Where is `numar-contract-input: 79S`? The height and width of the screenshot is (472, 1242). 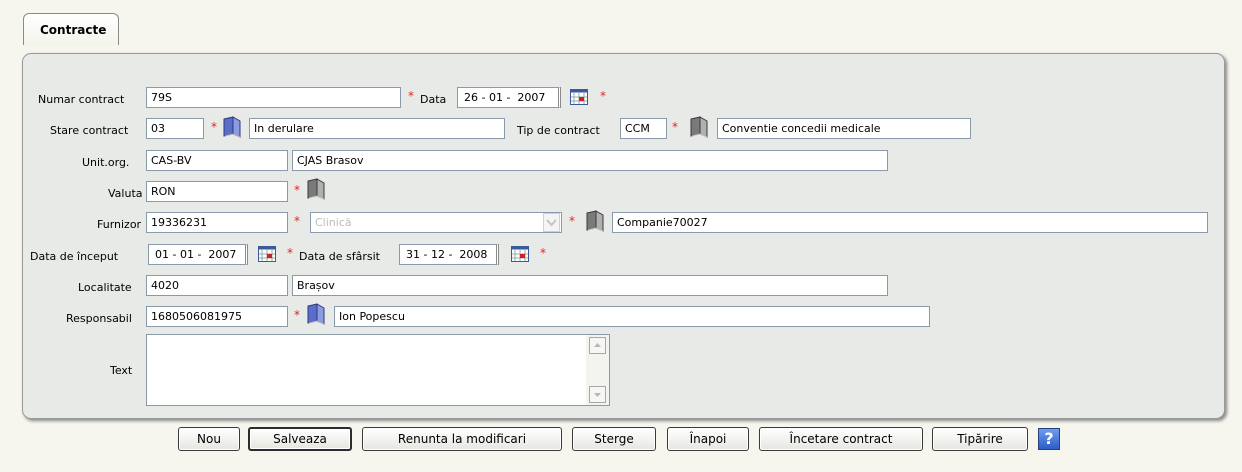 numar-contract-input: 79S is located at coordinates (273, 97).